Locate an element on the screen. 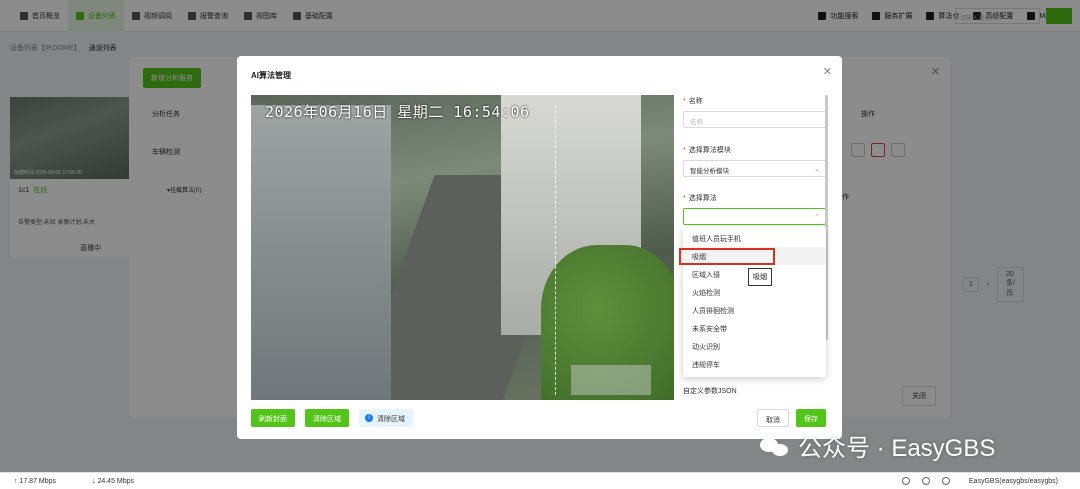 This screenshot has width=1080, height=489. watermark: 公众号 · EasyGBS is located at coordinates (877, 445).